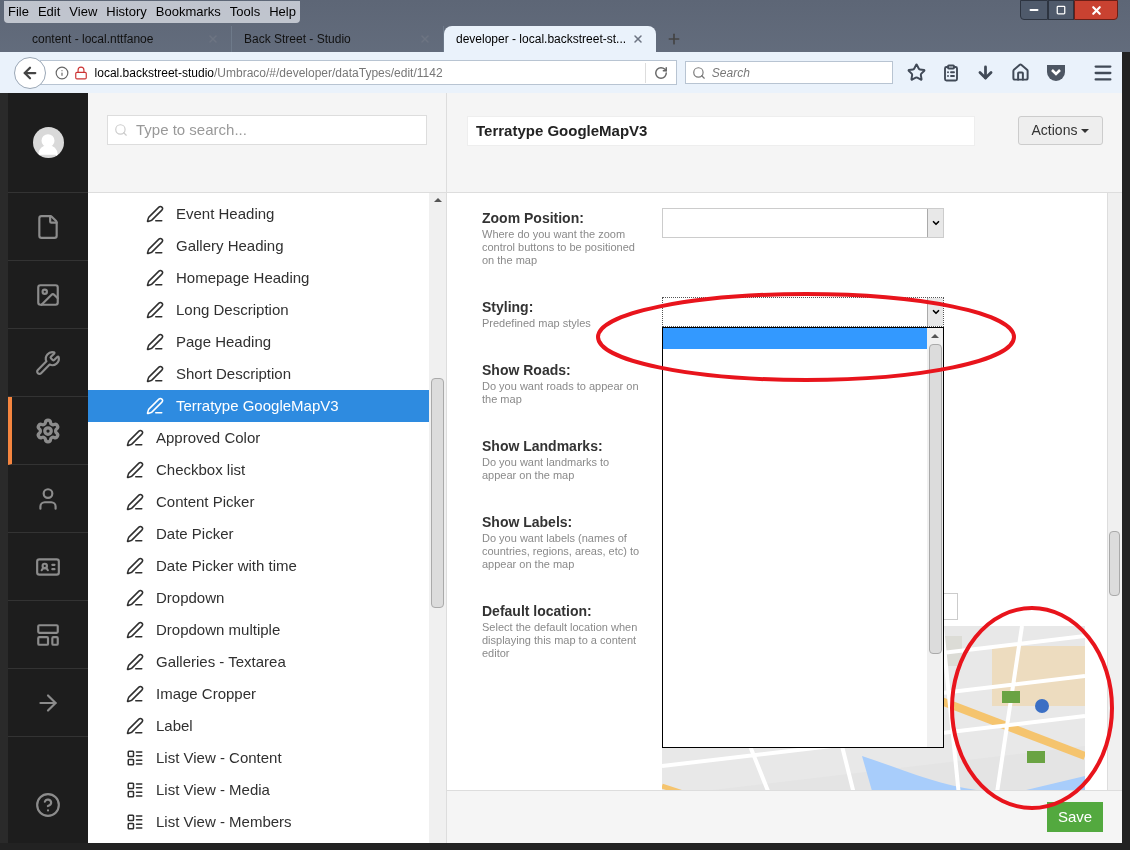 The height and width of the screenshot is (850, 1130). I want to click on tree-item: Galleries - Textarea, so click(258, 662).